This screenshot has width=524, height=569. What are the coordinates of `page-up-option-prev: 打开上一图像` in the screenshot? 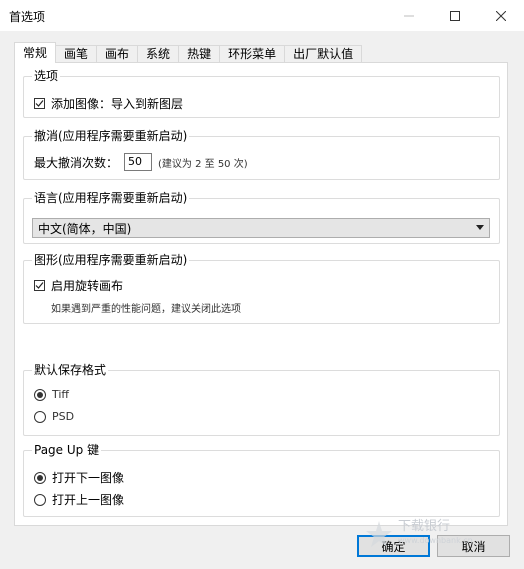 It's located at (79, 499).